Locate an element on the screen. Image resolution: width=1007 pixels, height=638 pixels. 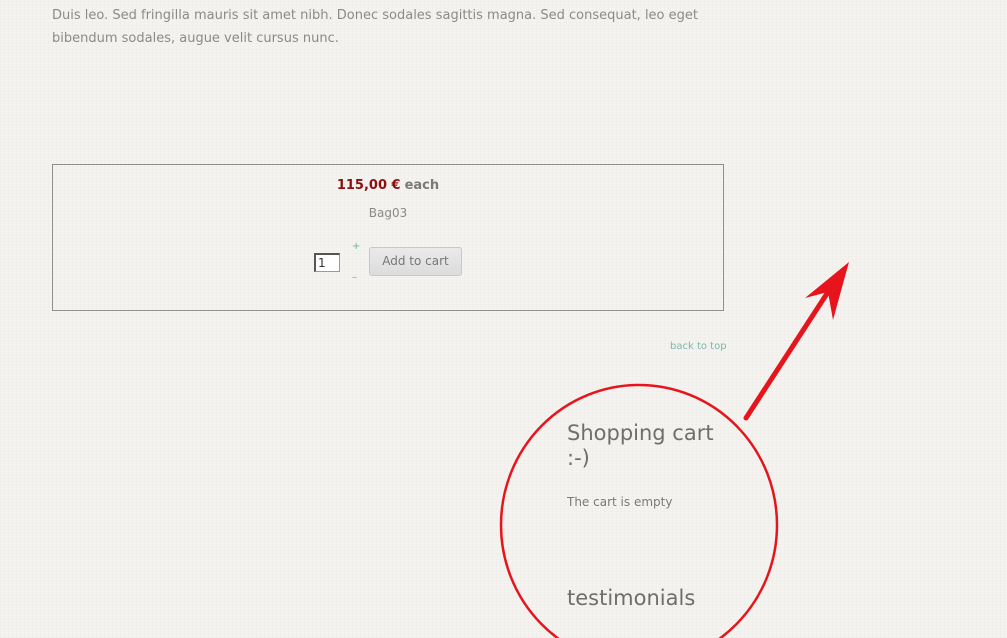
price-line: 115,00 € each is located at coordinates (388, 185).